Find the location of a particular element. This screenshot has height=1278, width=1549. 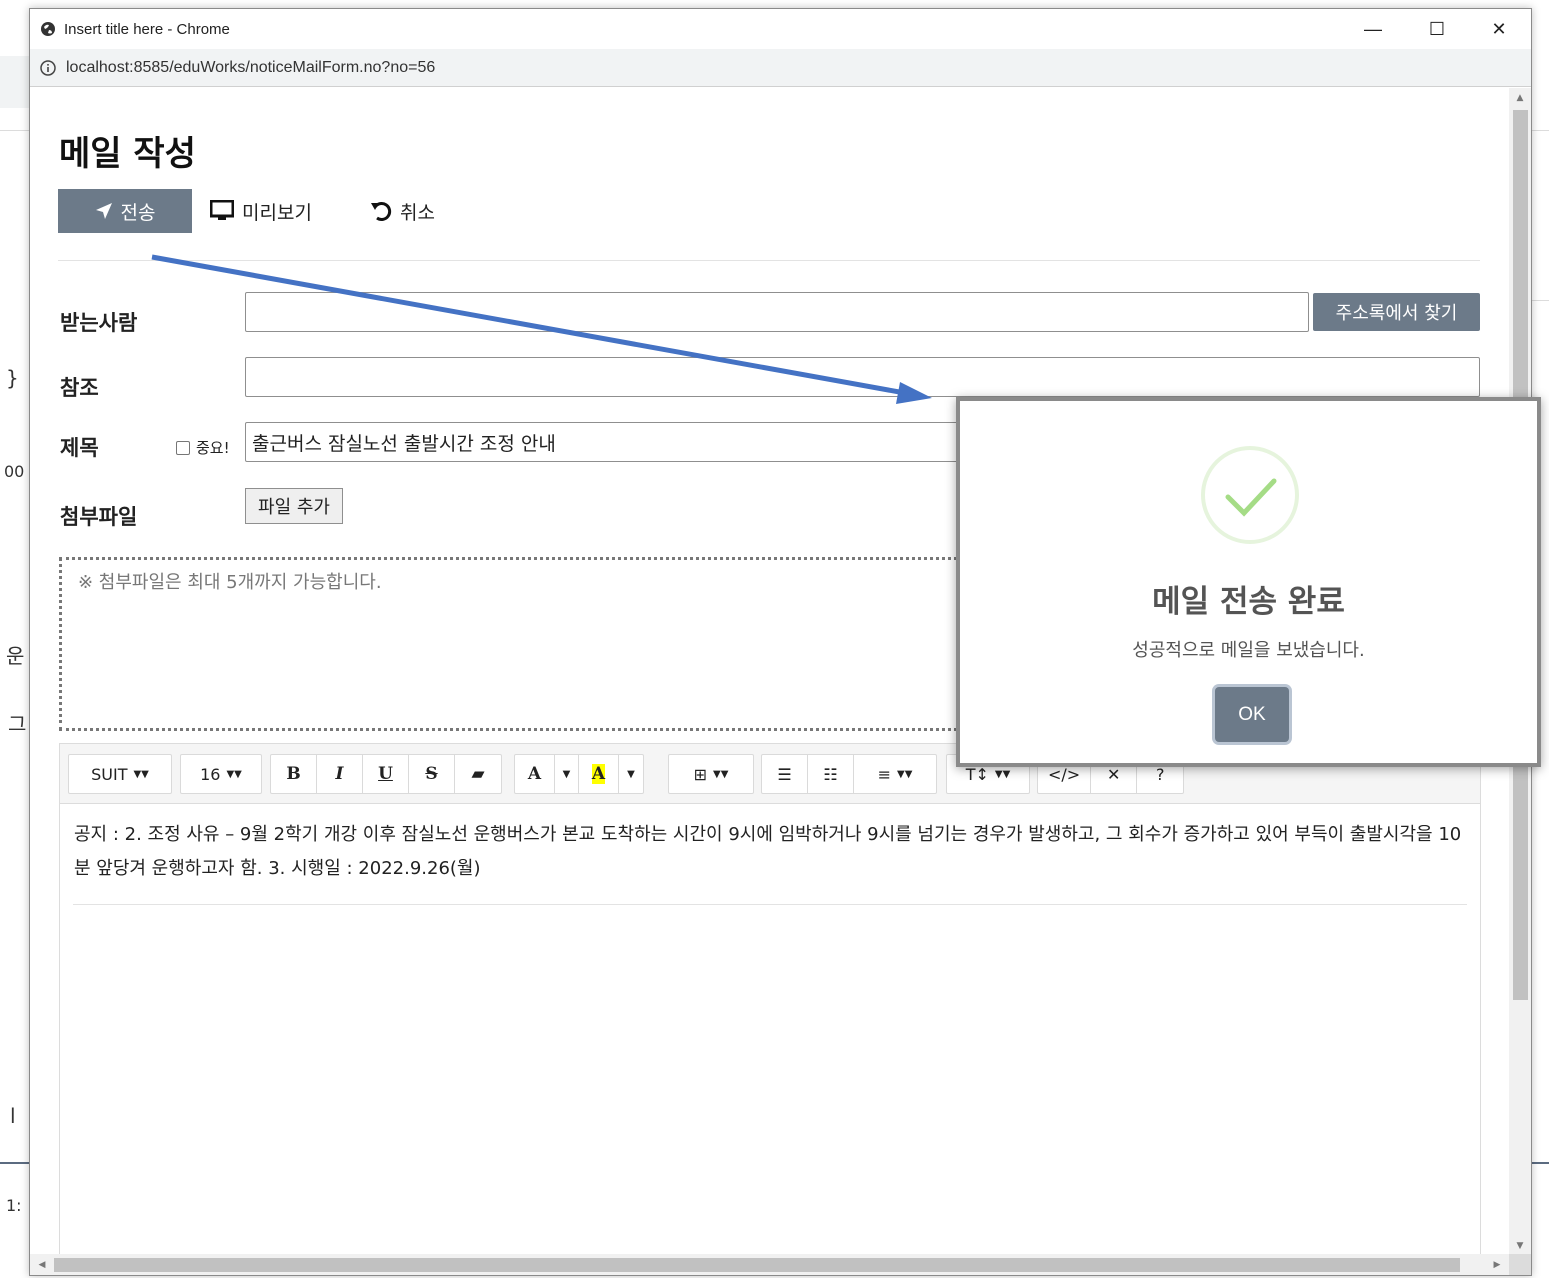

font-style-group: B I U S ▰ is located at coordinates (386, 774).